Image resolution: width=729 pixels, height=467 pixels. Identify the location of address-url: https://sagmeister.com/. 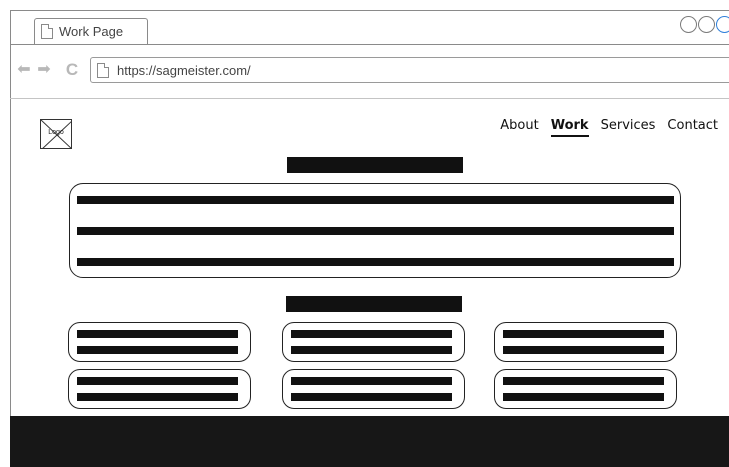
(184, 70).